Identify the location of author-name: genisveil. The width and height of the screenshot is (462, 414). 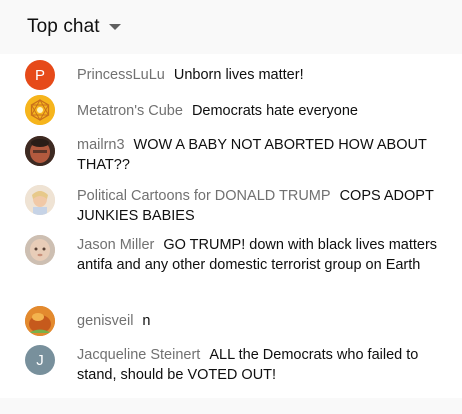
(105, 321).